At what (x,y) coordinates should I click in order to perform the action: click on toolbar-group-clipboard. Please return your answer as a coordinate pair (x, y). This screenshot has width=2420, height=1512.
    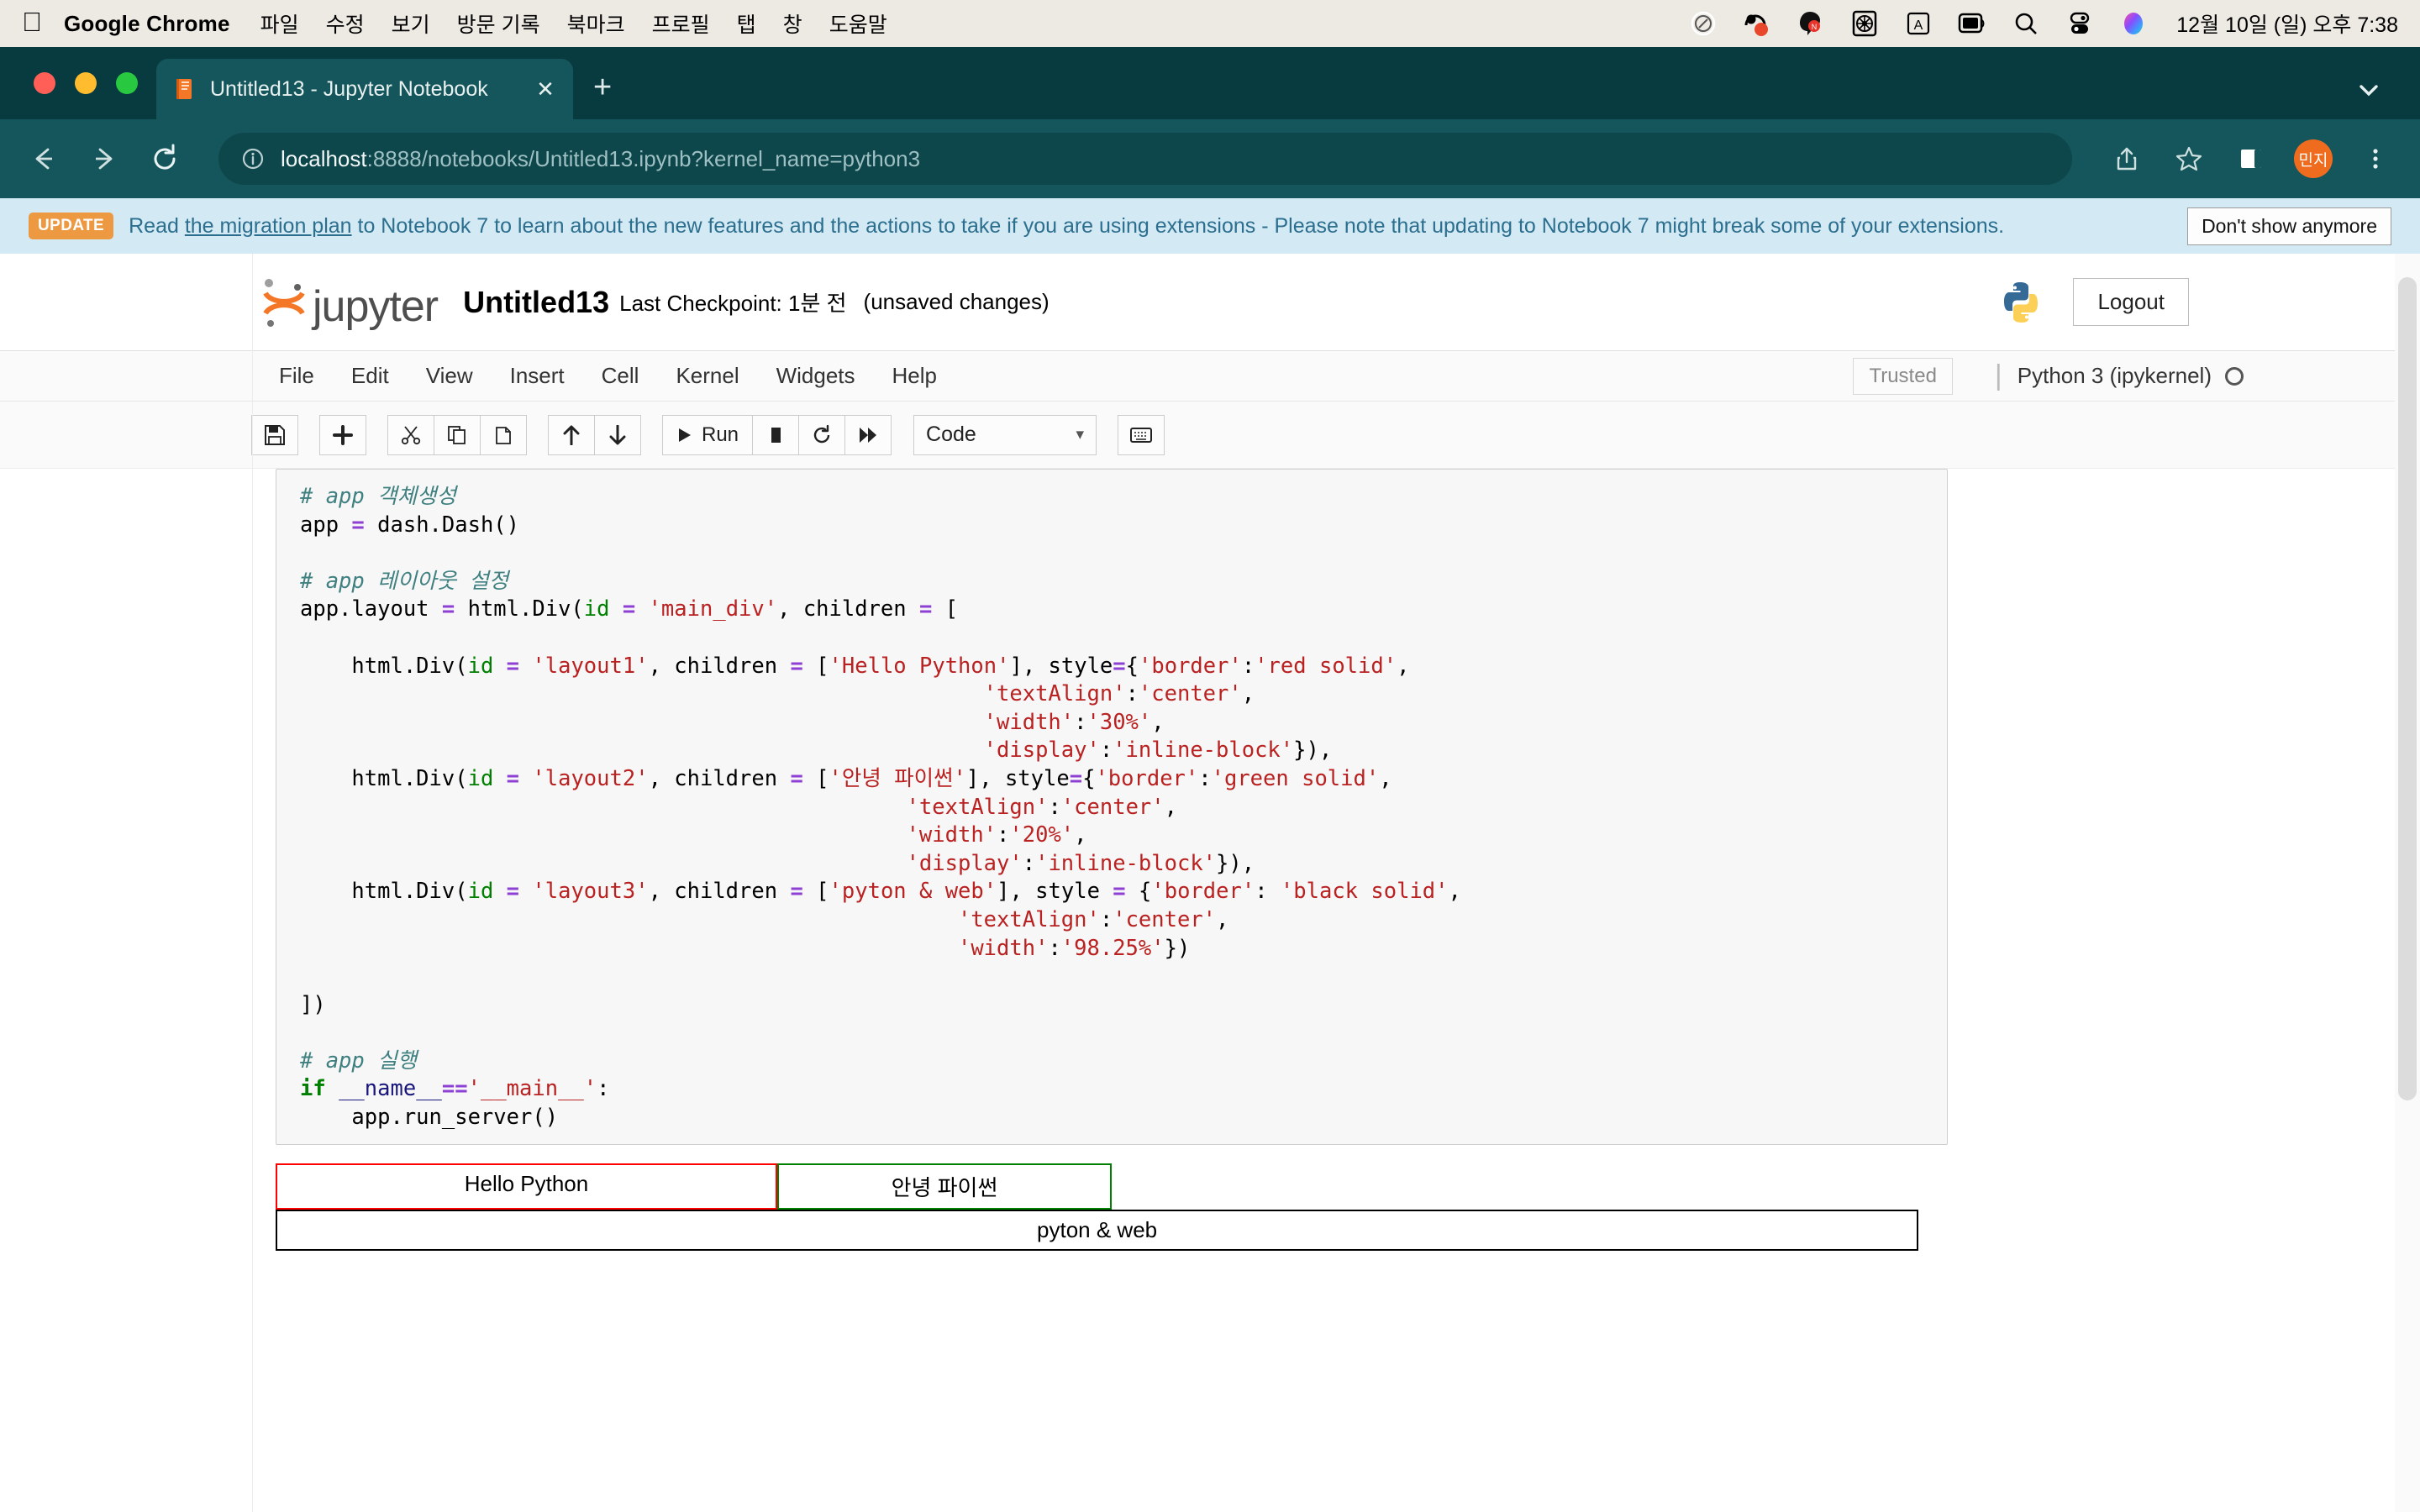
    Looking at the image, I should click on (457, 434).